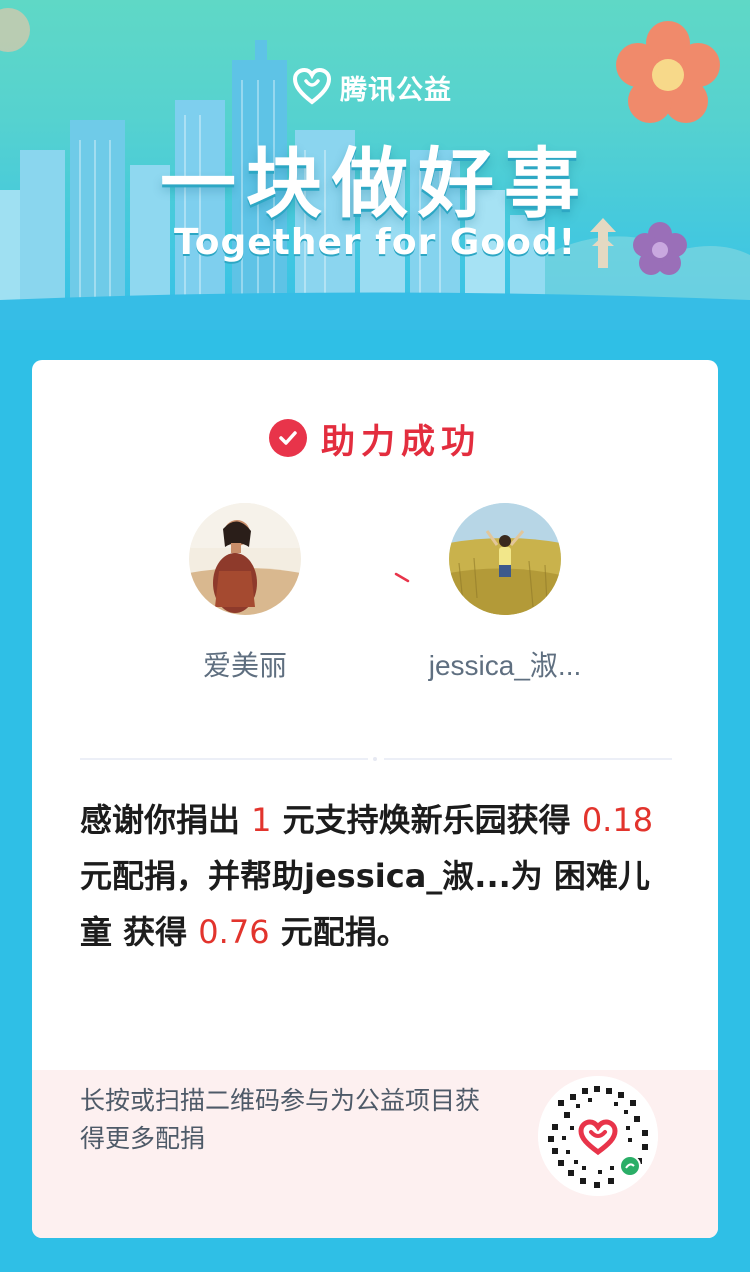 The image size is (750, 1272). What do you see at coordinates (280, 1120) in the screenshot?
I see `qr-hint: 长按或扫描二维码参与为公益项目获得更多配捐` at bounding box center [280, 1120].